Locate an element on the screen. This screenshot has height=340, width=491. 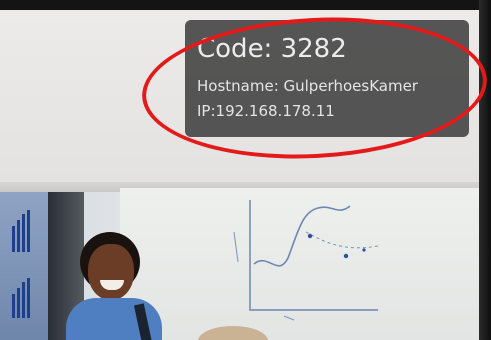
whiteboard-sketch is located at coordinates (306, 260).